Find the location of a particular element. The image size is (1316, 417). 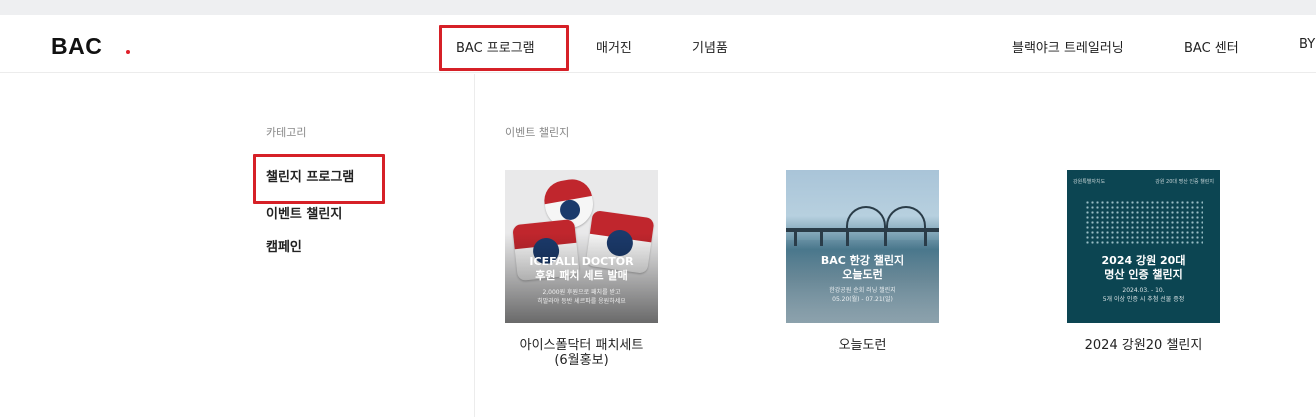

tiny-top-right: 강원 20대 명산 인증 챌린지 is located at coordinates (1184, 182).